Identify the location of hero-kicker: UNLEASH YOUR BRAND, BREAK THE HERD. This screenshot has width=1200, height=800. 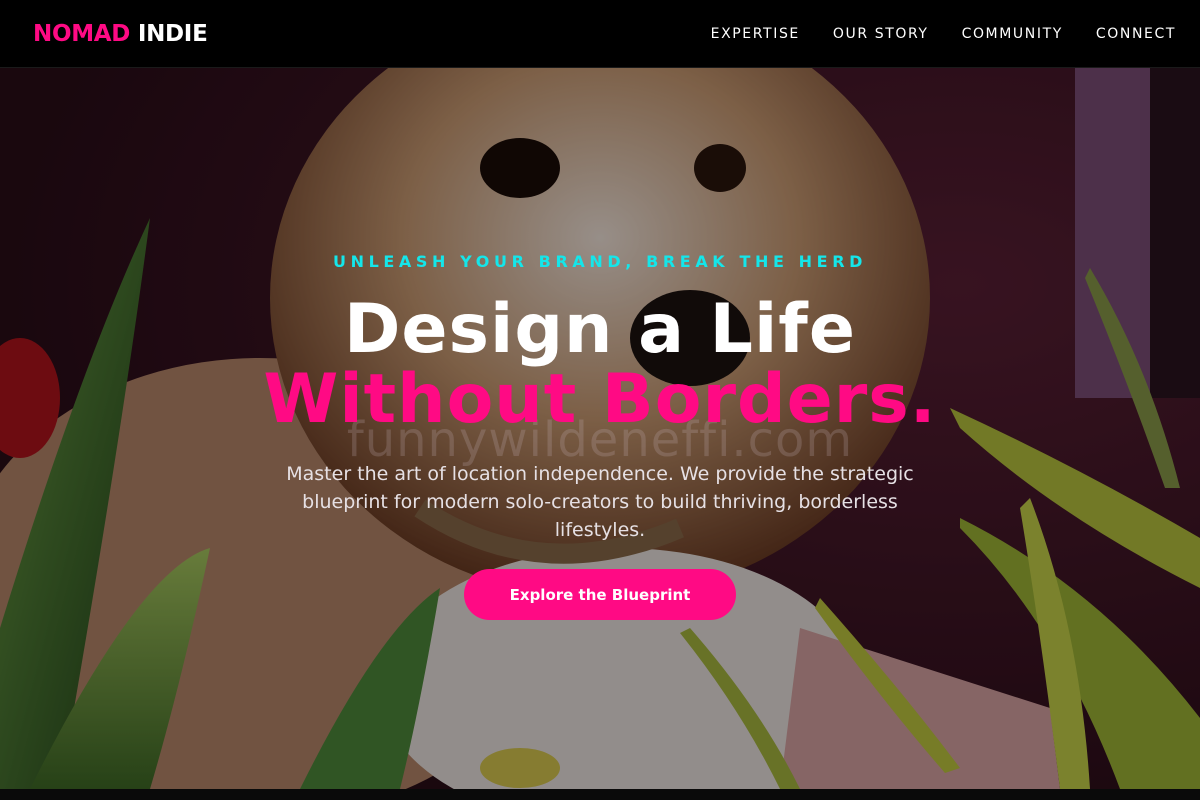
(600, 261).